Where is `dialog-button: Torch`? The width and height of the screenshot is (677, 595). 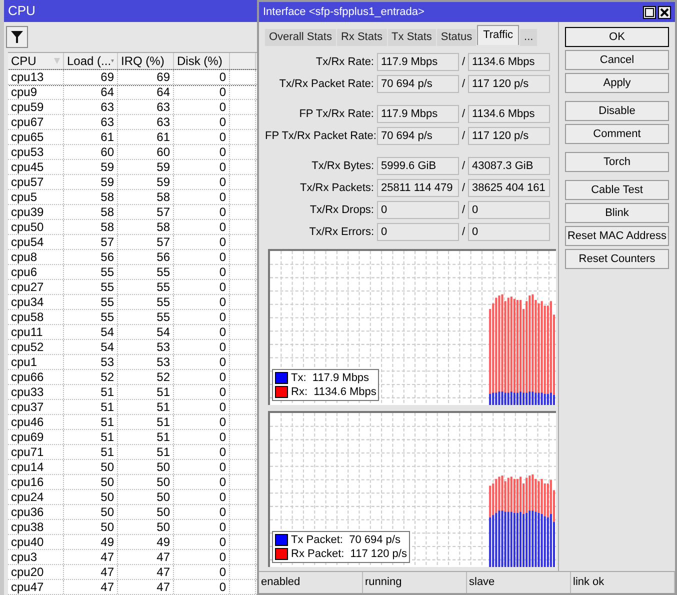
dialog-button: Torch is located at coordinates (617, 162).